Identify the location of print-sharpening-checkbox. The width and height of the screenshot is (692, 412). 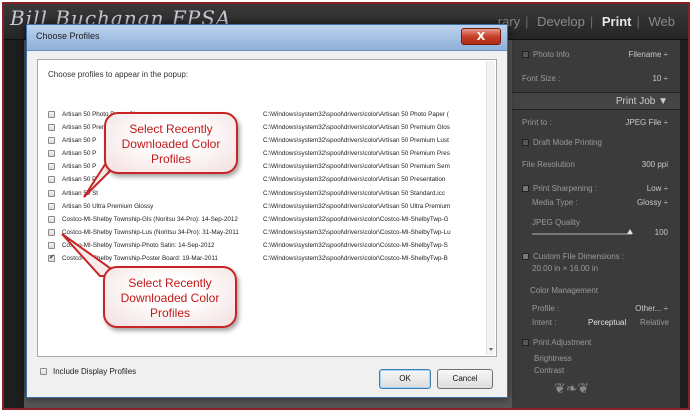
(525, 189).